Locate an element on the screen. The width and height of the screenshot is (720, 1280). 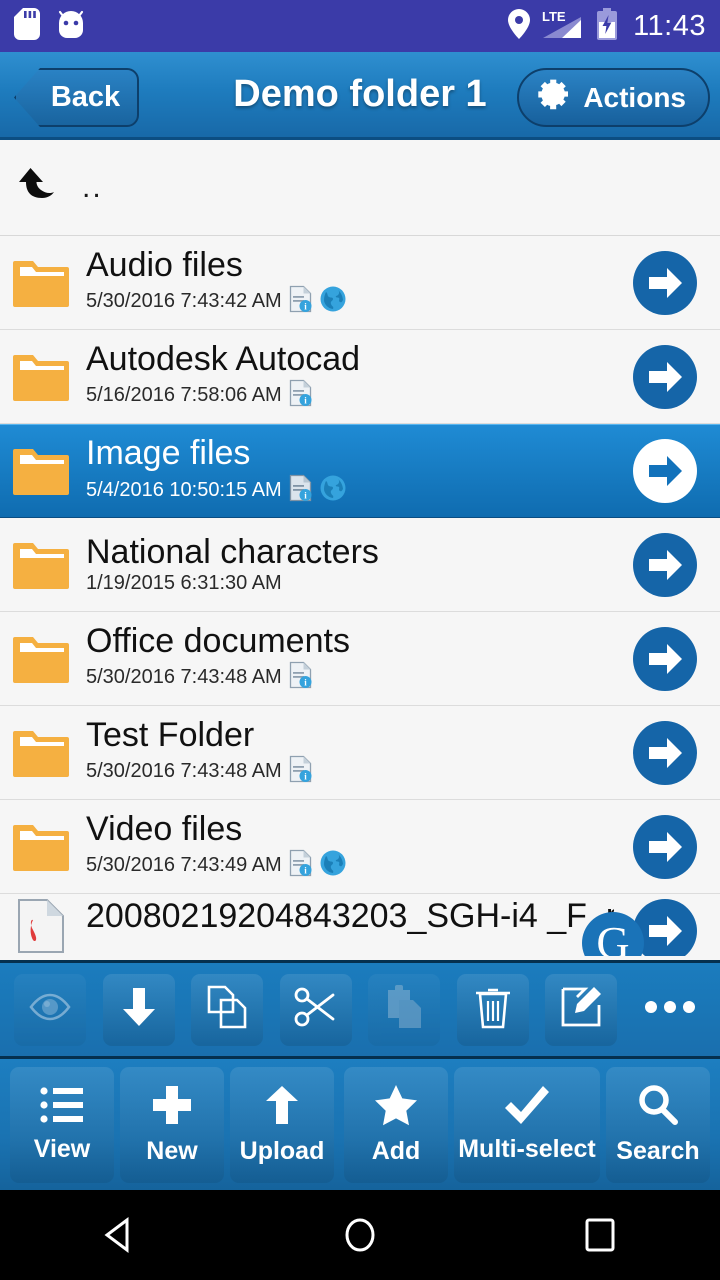
bottom-nav-right-group: Add Multi-select Search is located at coordinates (527, 1124).